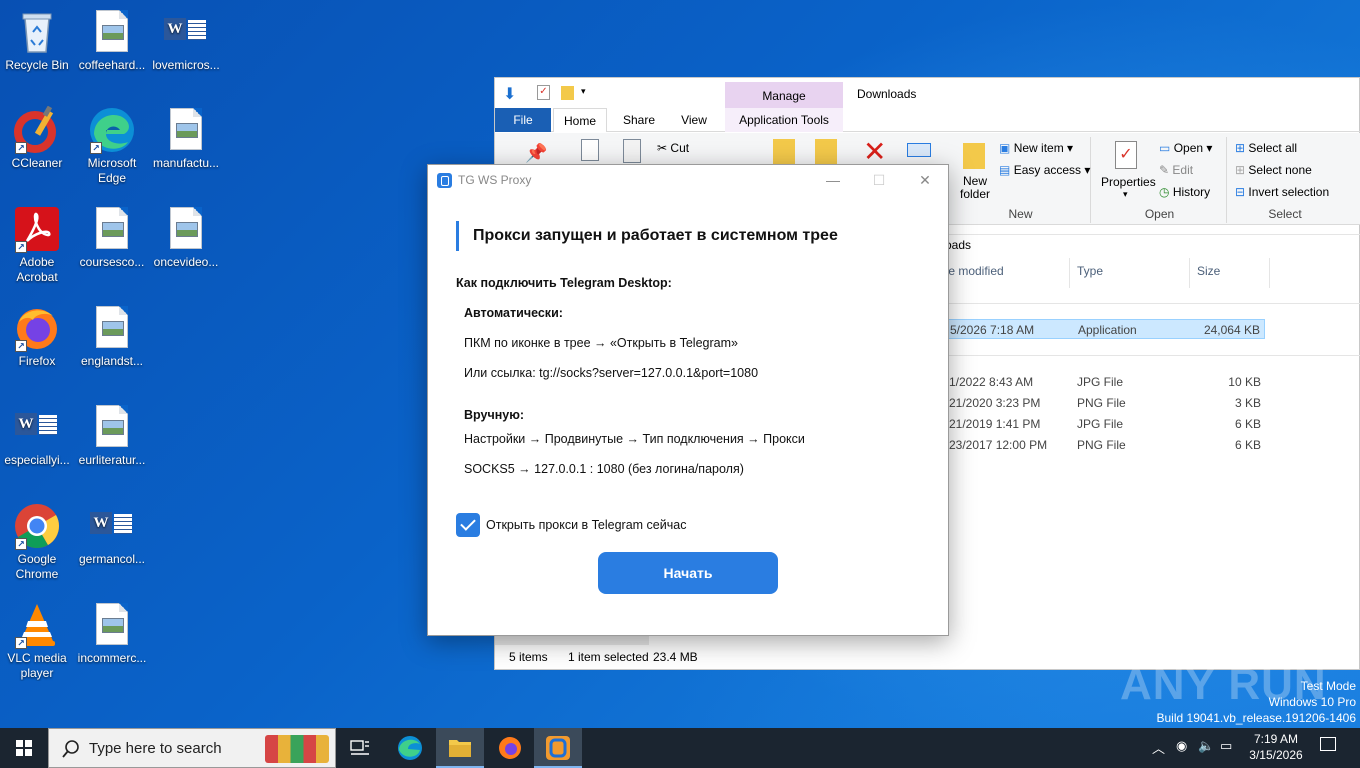 Image resolution: width=1360 pixels, height=768 pixels. What do you see at coordinates (1240, 192) in the screenshot?
I see `invert-selection-icon: ⊟` at bounding box center [1240, 192].